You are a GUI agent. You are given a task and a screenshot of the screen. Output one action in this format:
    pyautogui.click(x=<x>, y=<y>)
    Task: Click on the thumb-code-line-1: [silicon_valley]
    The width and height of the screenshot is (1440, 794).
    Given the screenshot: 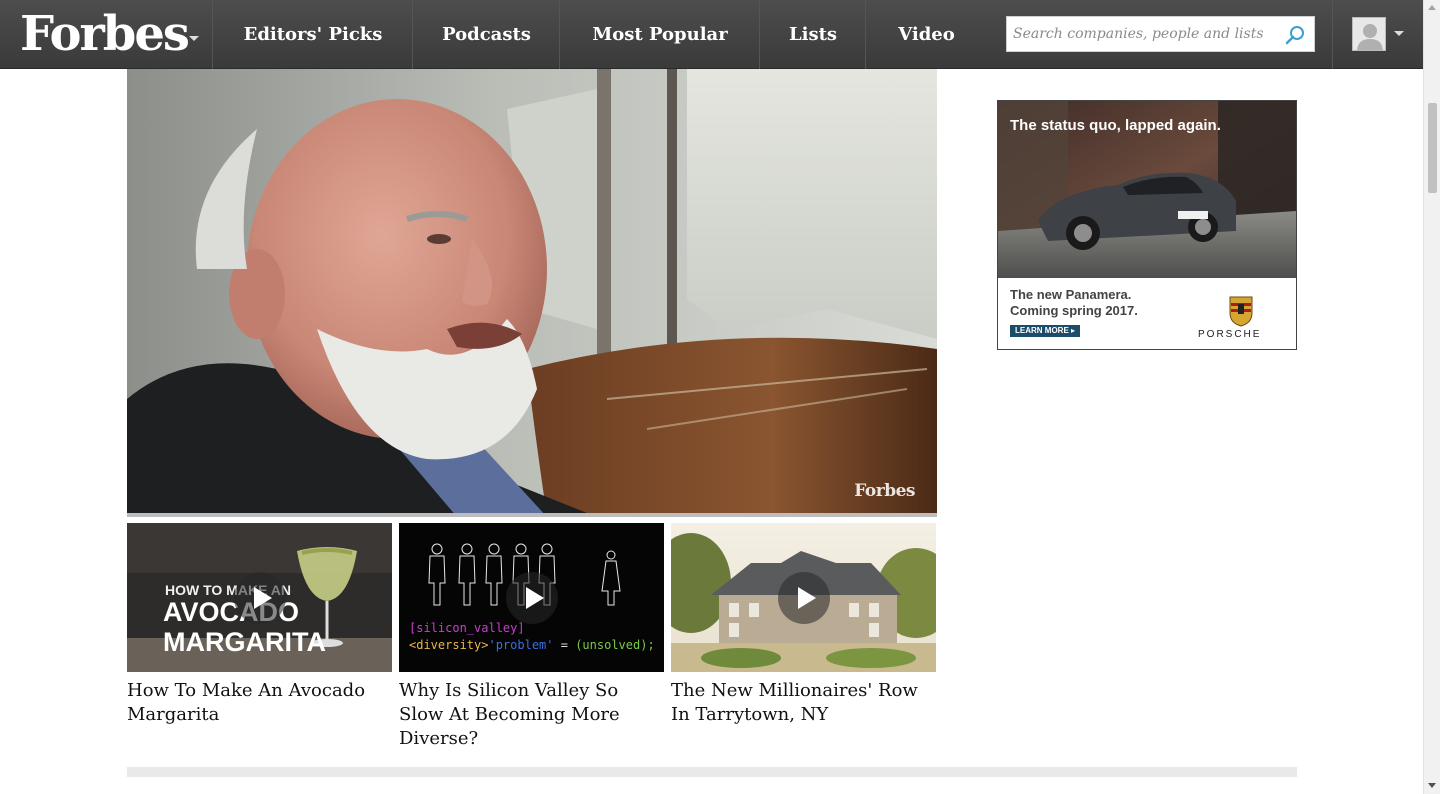 What is the action you would take?
    pyautogui.click(x=467, y=628)
    